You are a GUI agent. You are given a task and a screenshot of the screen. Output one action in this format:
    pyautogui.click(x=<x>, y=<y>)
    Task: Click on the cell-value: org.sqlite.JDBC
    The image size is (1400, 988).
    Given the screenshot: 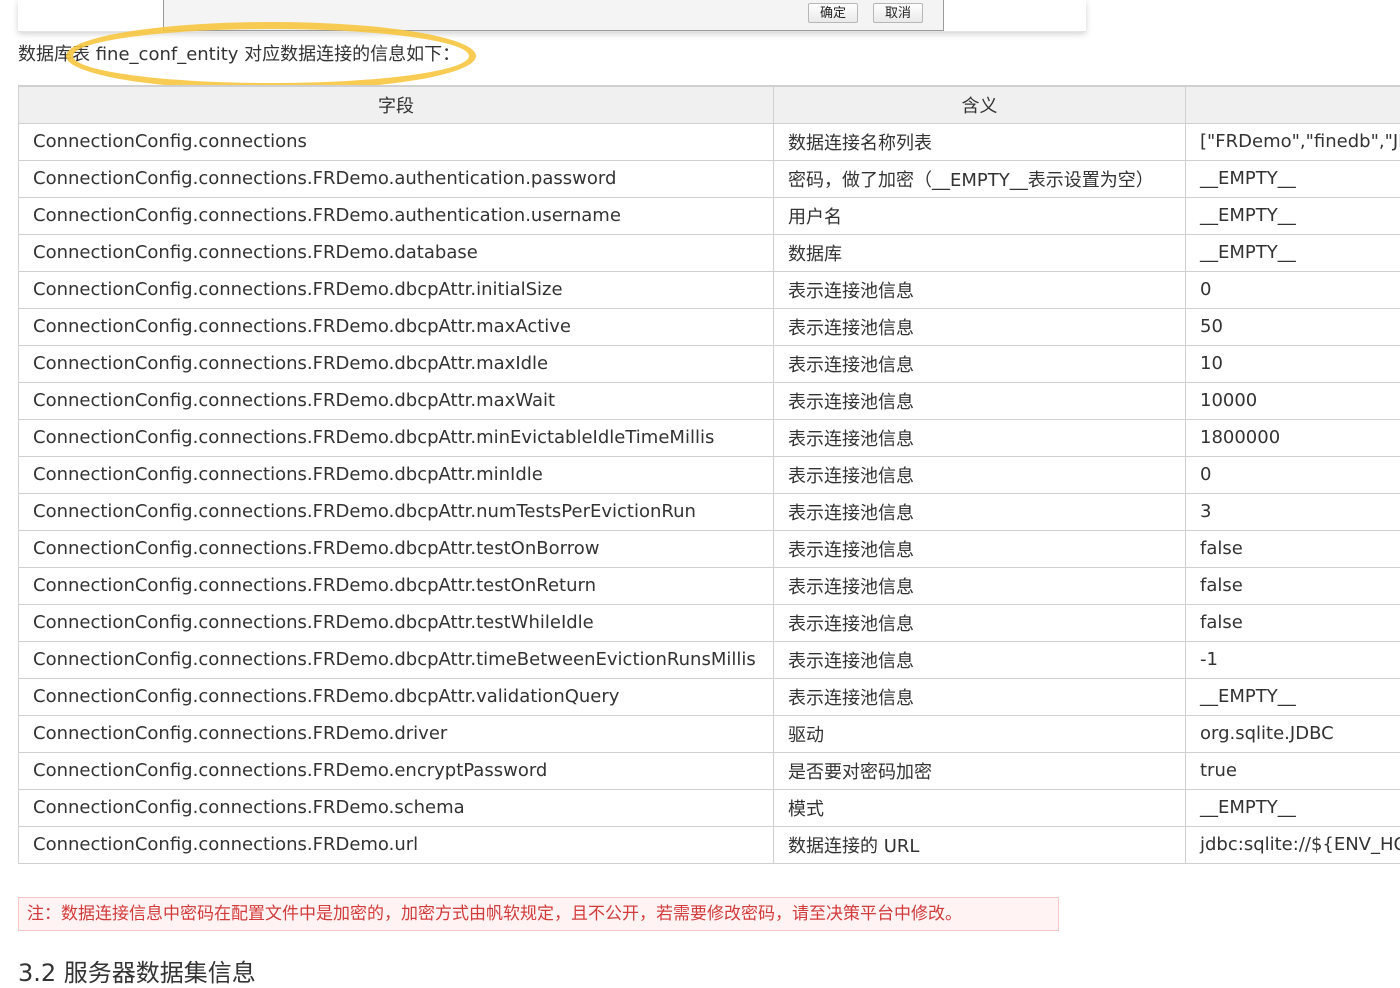 What is the action you would take?
    pyautogui.click(x=1293, y=733)
    